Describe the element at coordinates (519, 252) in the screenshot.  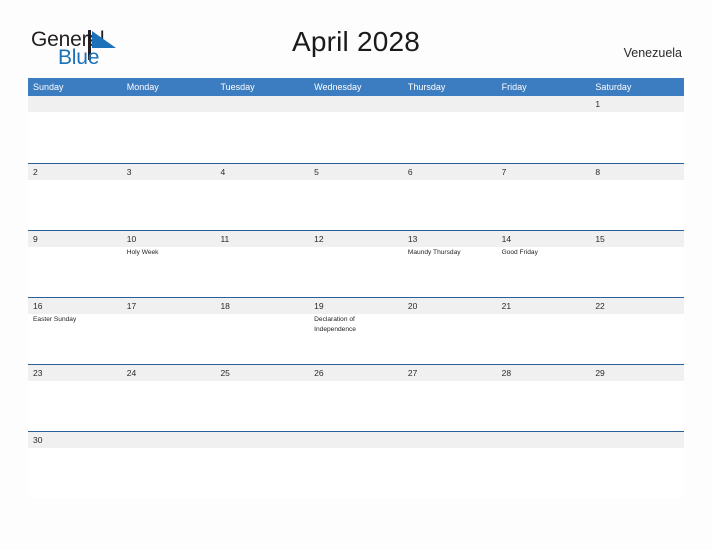
I see `holiday-event: Good Friday` at that location.